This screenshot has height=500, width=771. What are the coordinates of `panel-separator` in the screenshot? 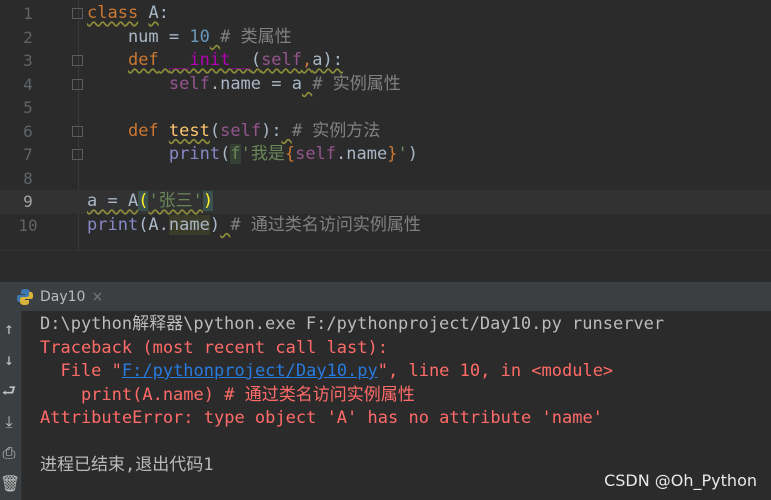 It's located at (385, 266).